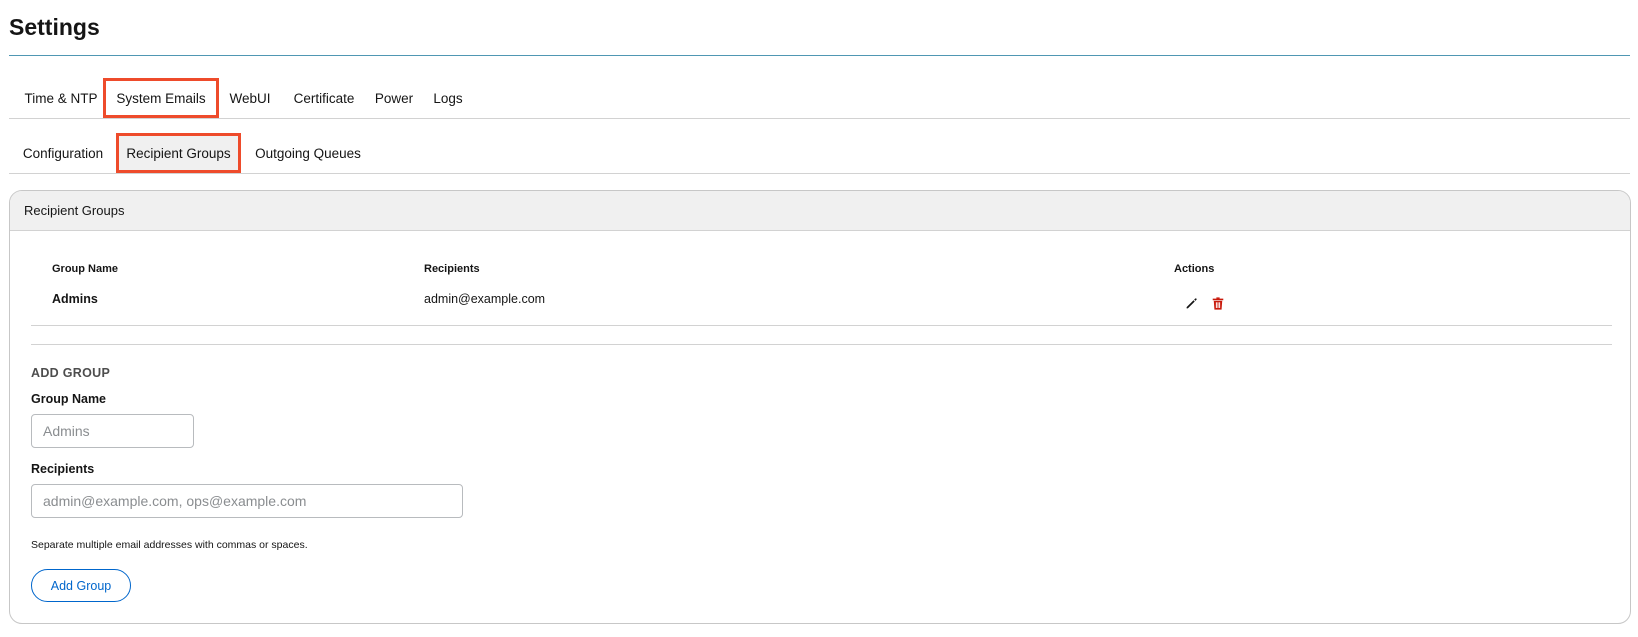  Describe the element at coordinates (452, 269) in the screenshot. I see `column-header-recipients: Recipients` at that location.